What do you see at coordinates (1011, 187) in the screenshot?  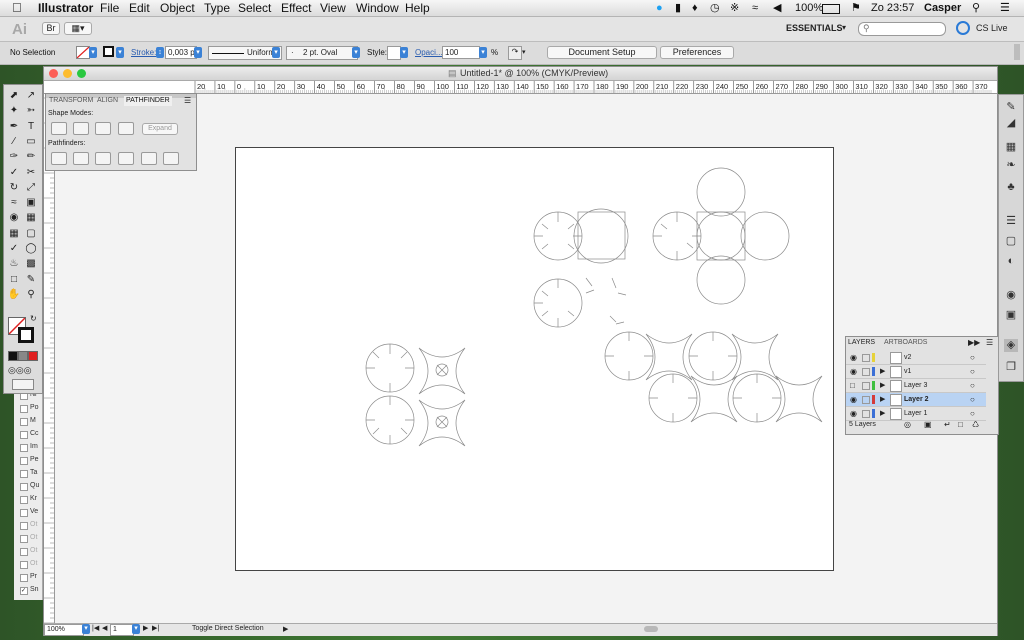 I see `symbols-icon: ♣` at bounding box center [1011, 187].